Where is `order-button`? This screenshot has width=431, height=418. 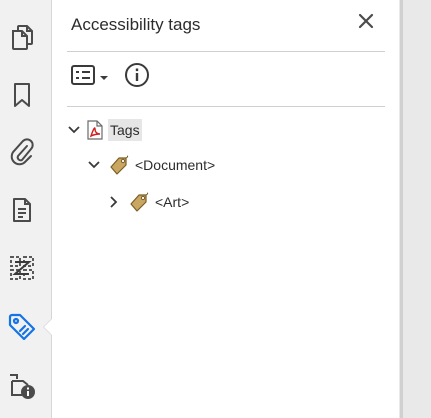 order-button is located at coordinates (22, 268).